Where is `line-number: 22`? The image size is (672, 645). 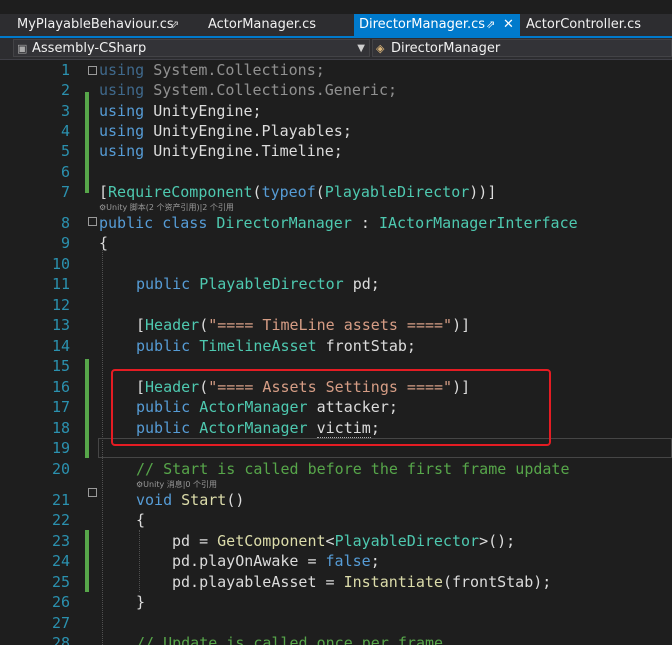 line-number: 22 is located at coordinates (60, 520).